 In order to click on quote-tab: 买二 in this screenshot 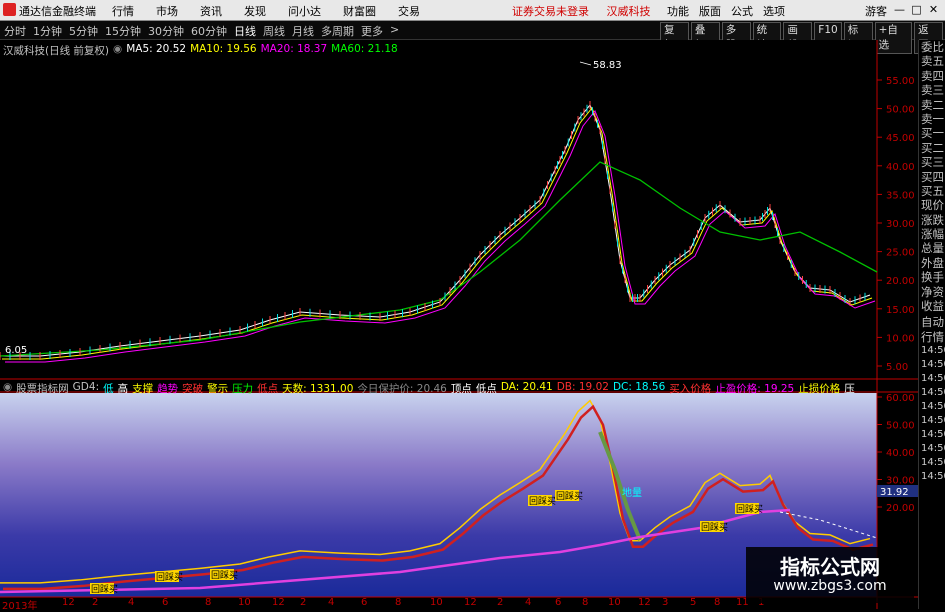, I will do `click(932, 148)`.